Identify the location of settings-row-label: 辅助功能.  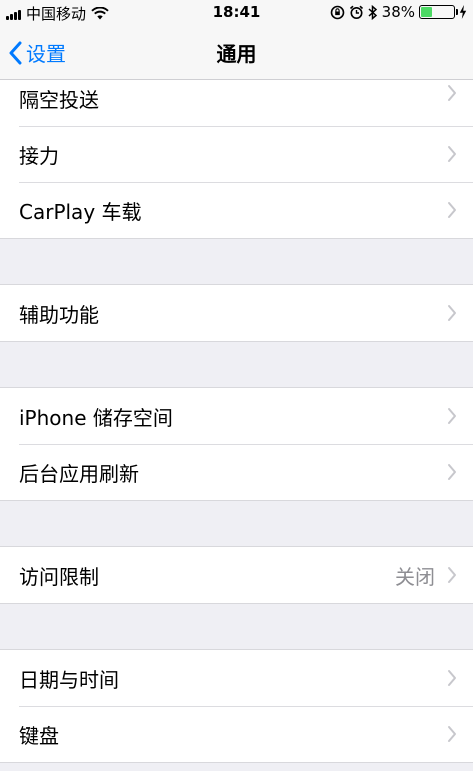
(59, 314).